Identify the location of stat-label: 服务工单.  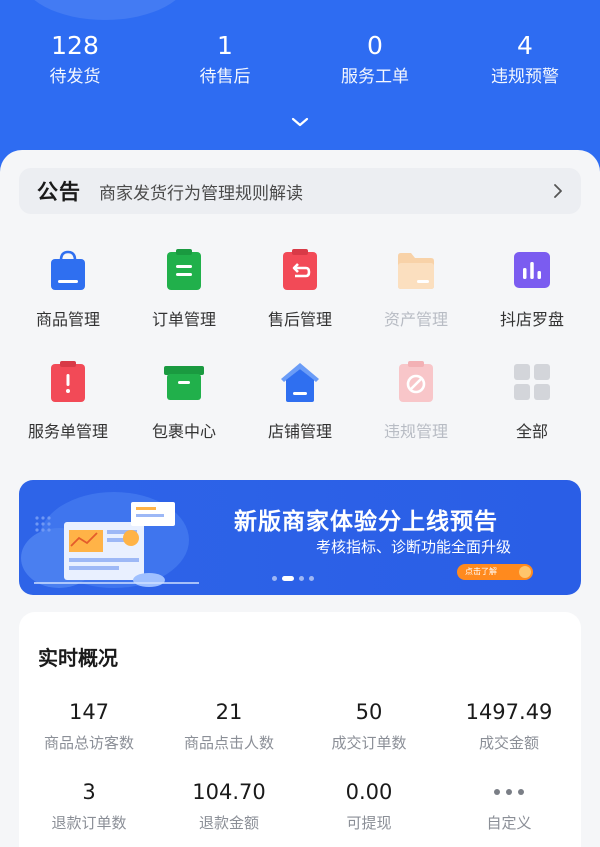
(375, 77).